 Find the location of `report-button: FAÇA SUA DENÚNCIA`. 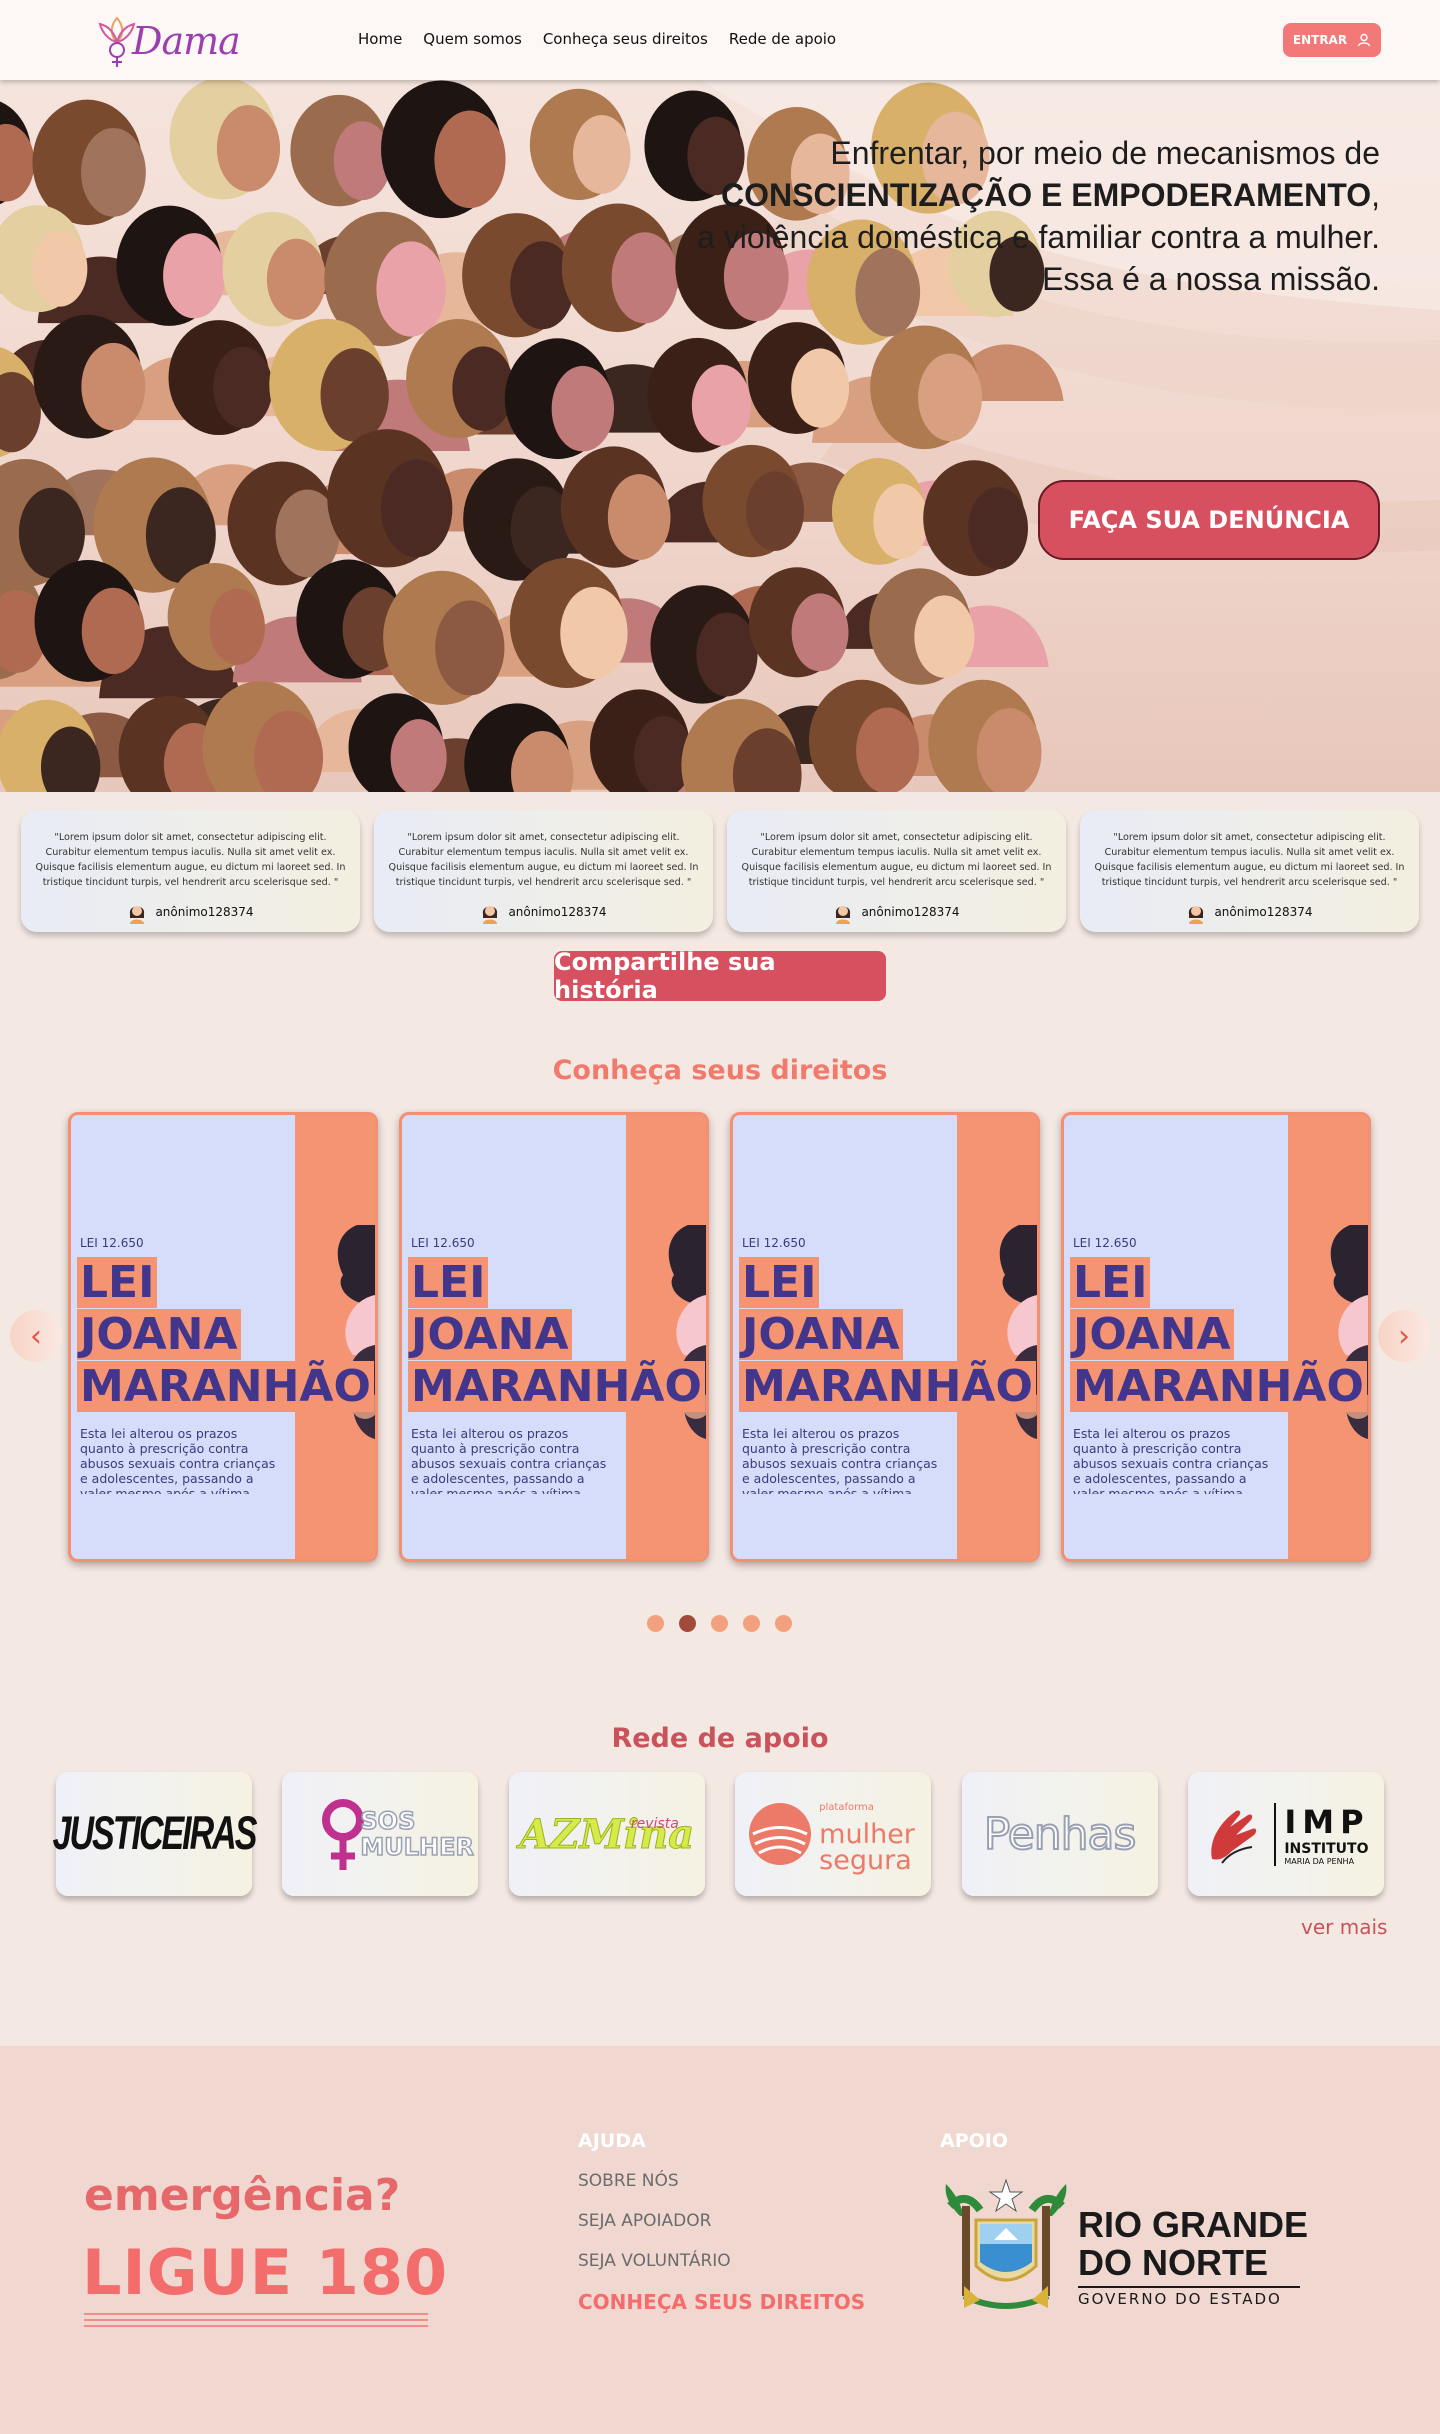

report-button: FAÇA SUA DENÚNCIA is located at coordinates (1209, 520).